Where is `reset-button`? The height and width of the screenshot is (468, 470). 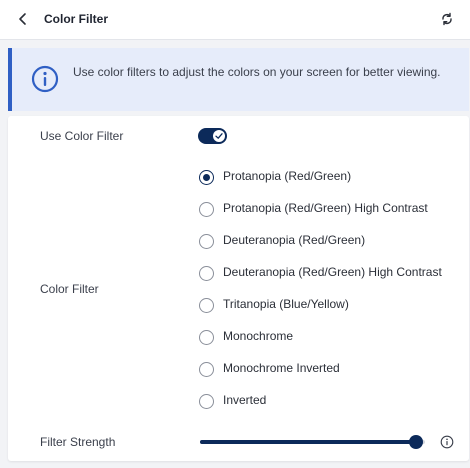 reset-button is located at coordinates (447, 19).